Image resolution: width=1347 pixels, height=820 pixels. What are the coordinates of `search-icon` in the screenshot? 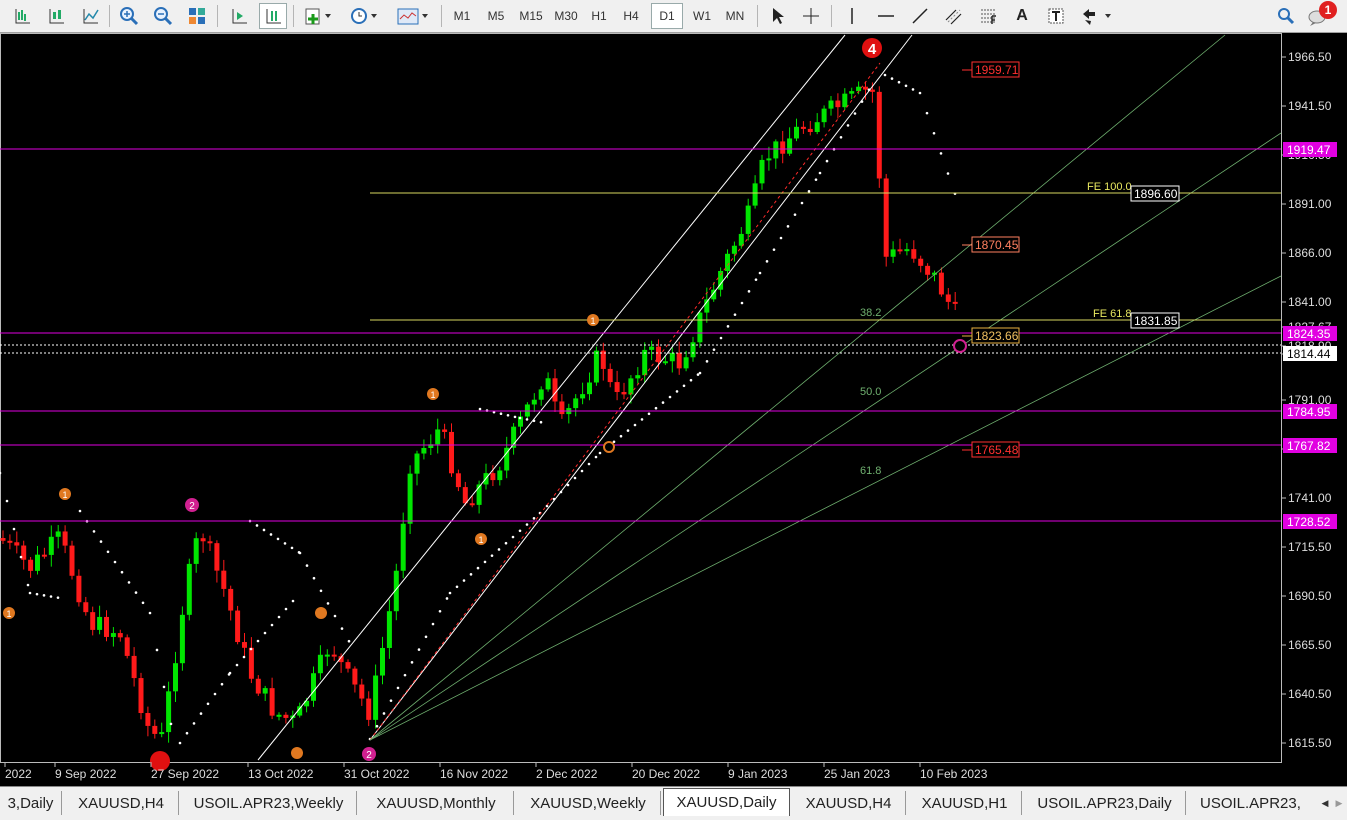 It's located at (1286, 16).